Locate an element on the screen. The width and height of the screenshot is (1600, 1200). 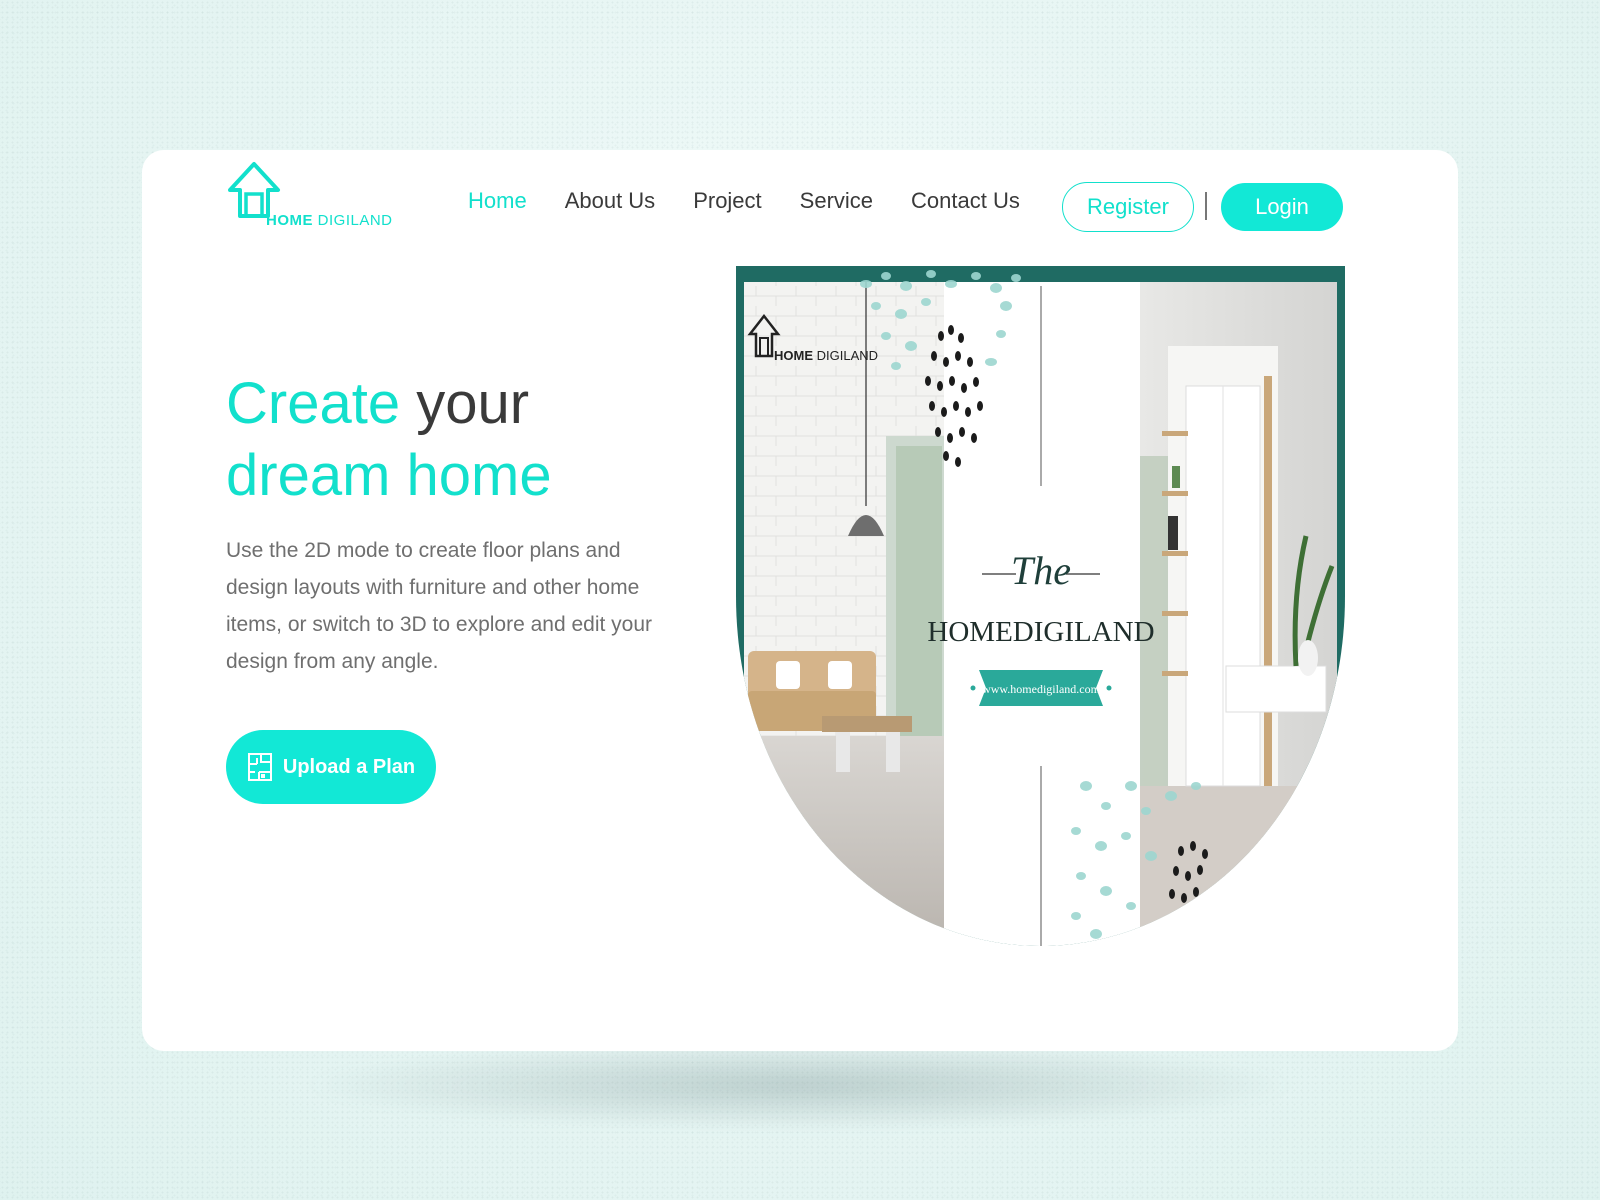
main-nav: Home About Us Project Service Contact Us is located at coordinates (763, 201).